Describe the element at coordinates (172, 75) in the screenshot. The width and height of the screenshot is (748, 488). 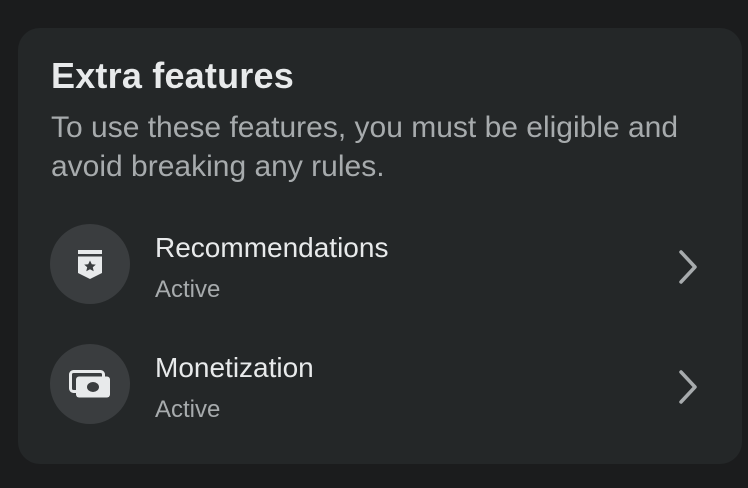
I see `card-title: Extra features` at that location.